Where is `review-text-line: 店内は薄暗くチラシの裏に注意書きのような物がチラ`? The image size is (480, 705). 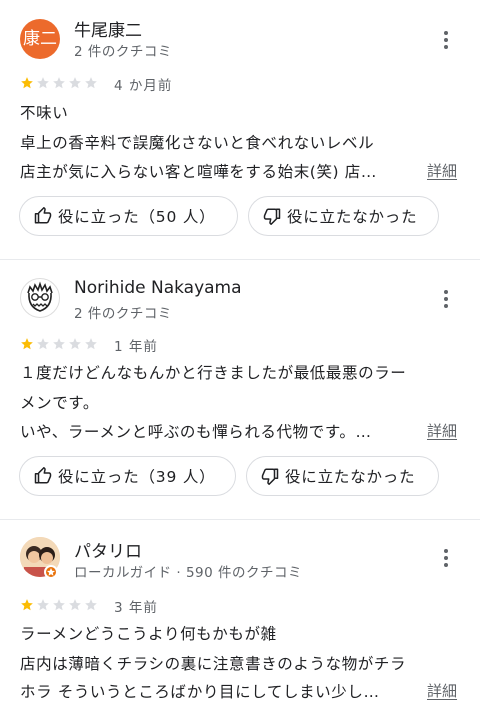 review-text-line: 店内は薄暗くチラシの裏に注意書きのような物がチラ is located at coordinates (213, 664).